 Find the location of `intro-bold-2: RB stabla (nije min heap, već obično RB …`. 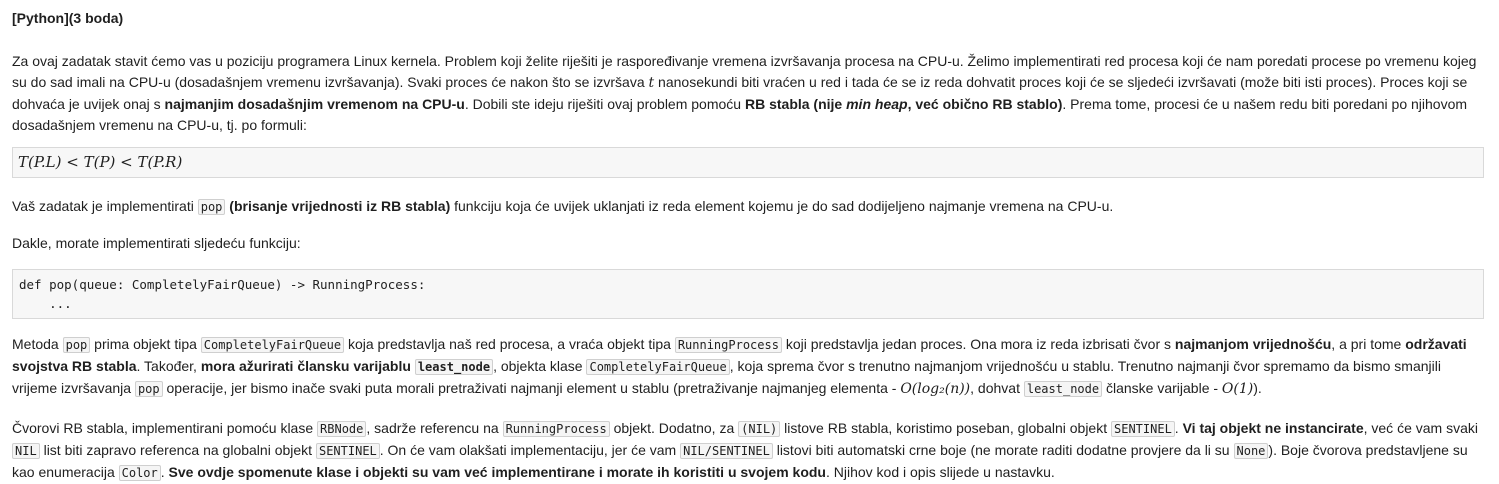

intro-bold-2: RB stabla (nije min heap, već obično RB … is located at coordinates (903, 104).